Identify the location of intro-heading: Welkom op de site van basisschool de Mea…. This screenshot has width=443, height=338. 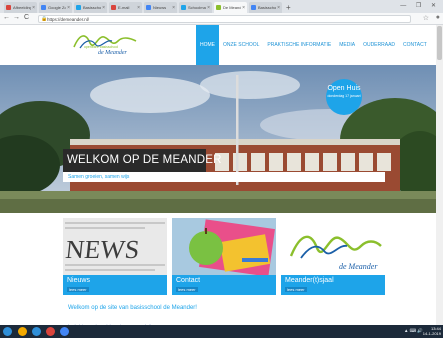
(132, 308).